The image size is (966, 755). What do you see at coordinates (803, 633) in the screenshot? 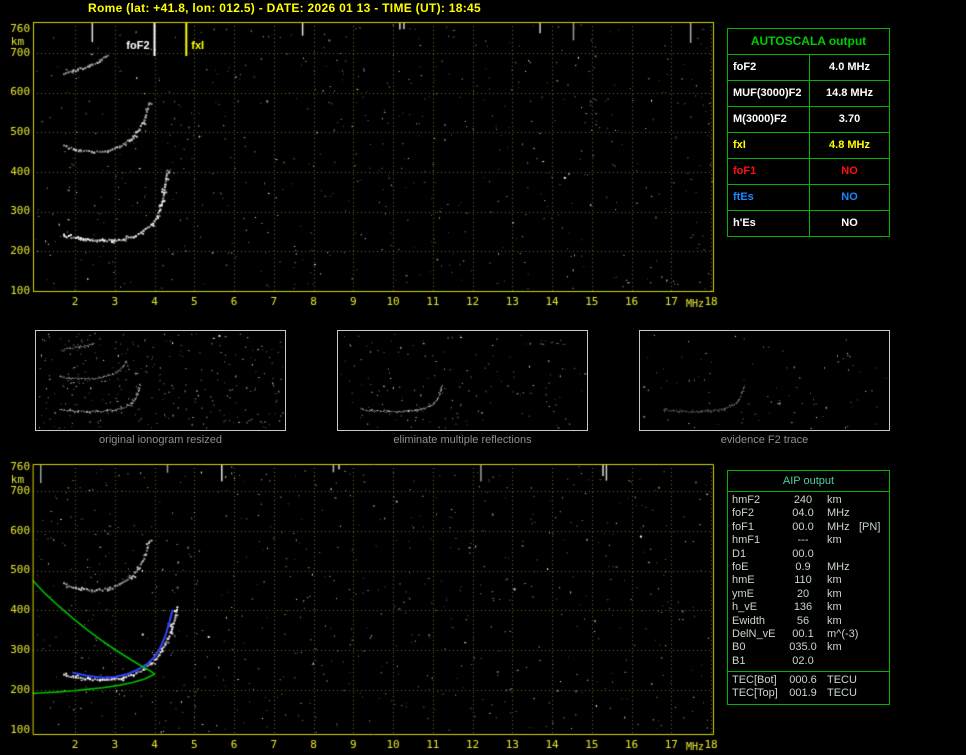
I see `aip-value: 00.1` at bounding box center [803, 633].